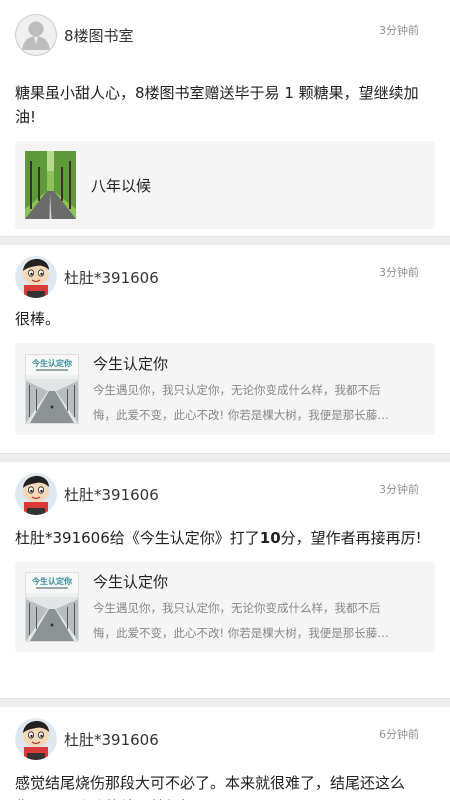 This screenshot has width=450, height=800. What do you see at coordinates (36, 35) in the screenshot?
I see `default-user-avatar-icon` at bounding box center [36, 35].